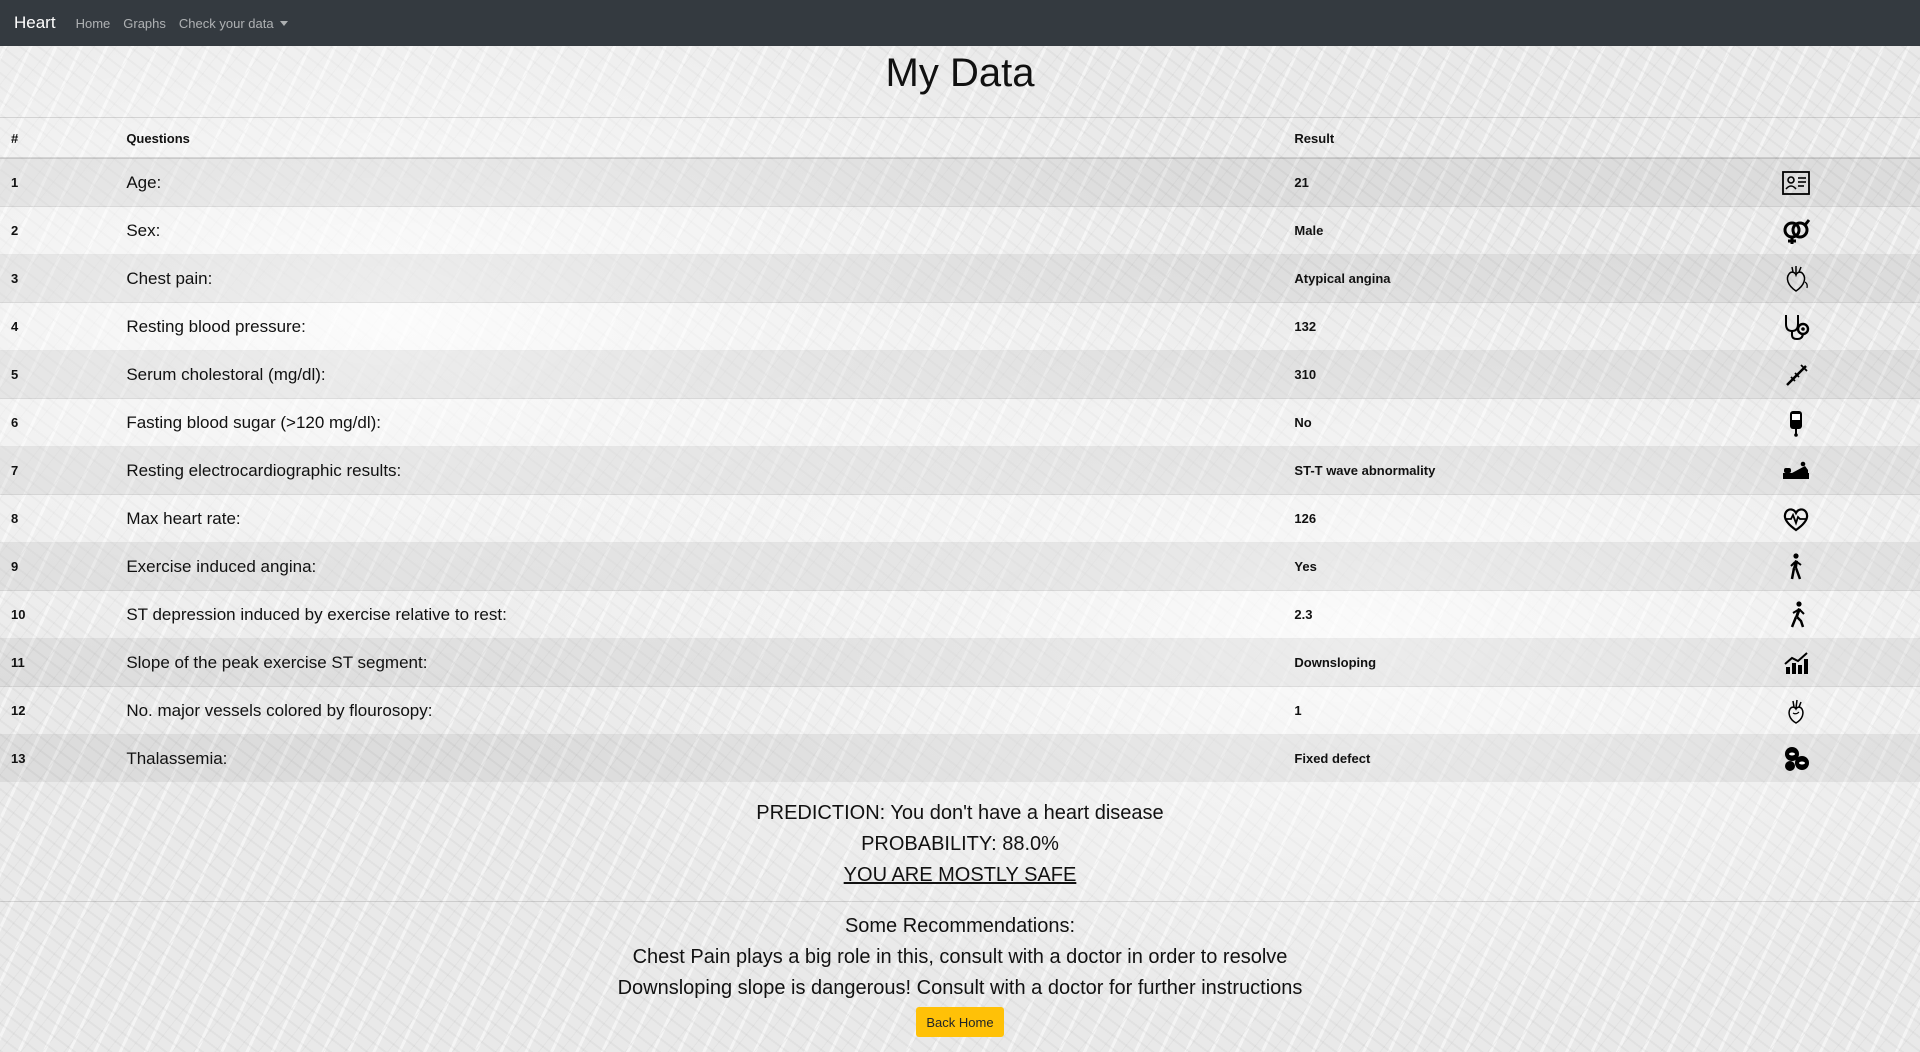 Image resolution: width=1920 pixels, height=1052 pixels. I want to click on probability-text: PROBABILITY: 88.0%, so click(960, 844).